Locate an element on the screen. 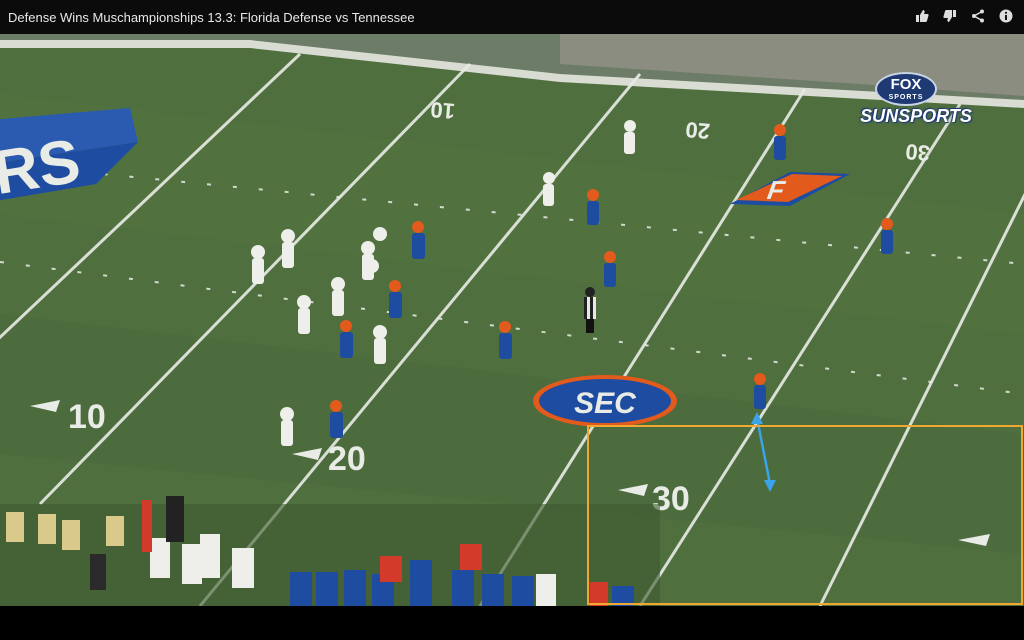 This screenshot has height=640, width=1024. fox-badge: FOX SPORTS is located at coordinates (906, 89).